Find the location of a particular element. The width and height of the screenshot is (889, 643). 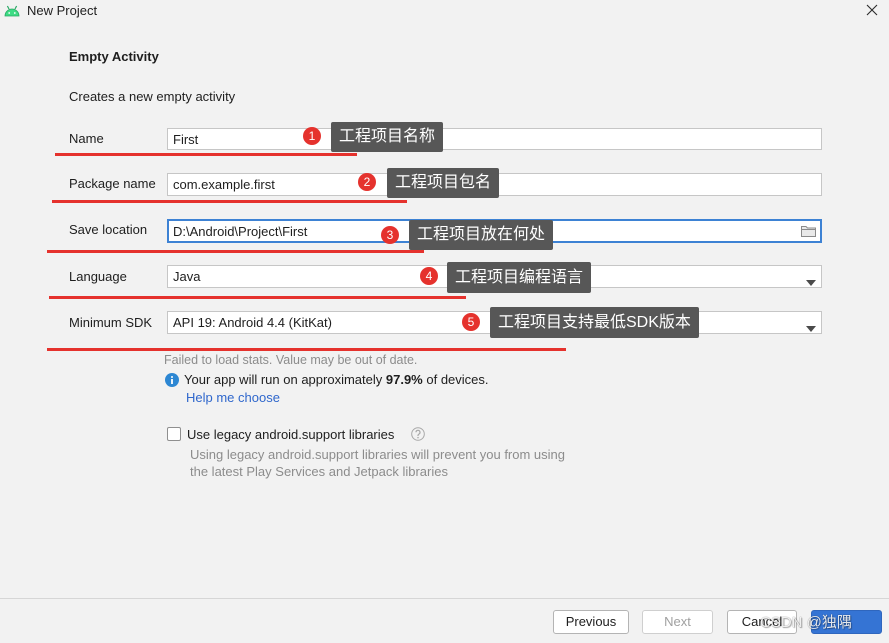

legacy-libraries-checkbox is located at coordinates (174, 434).